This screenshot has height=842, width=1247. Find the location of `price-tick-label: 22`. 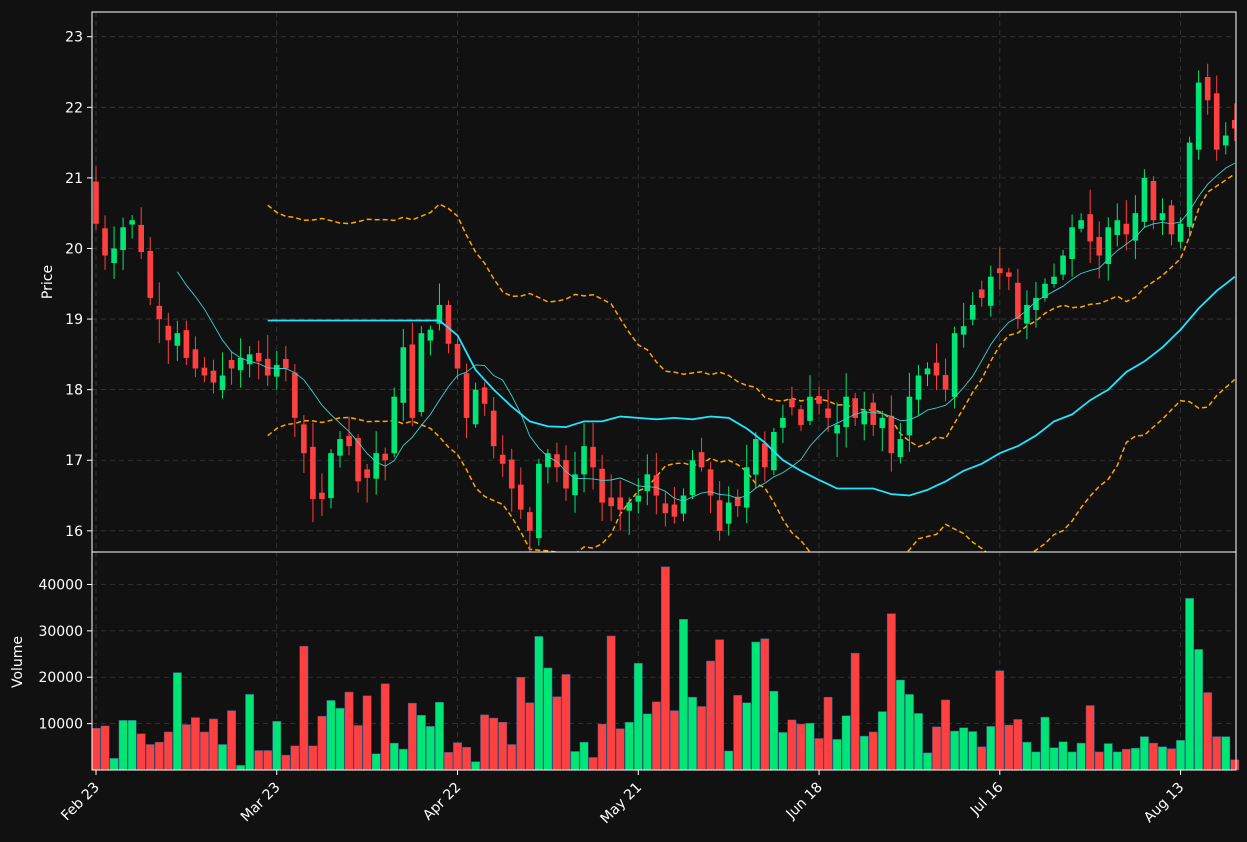

price-tick-label: 22 is located at coordinates (74, 108).